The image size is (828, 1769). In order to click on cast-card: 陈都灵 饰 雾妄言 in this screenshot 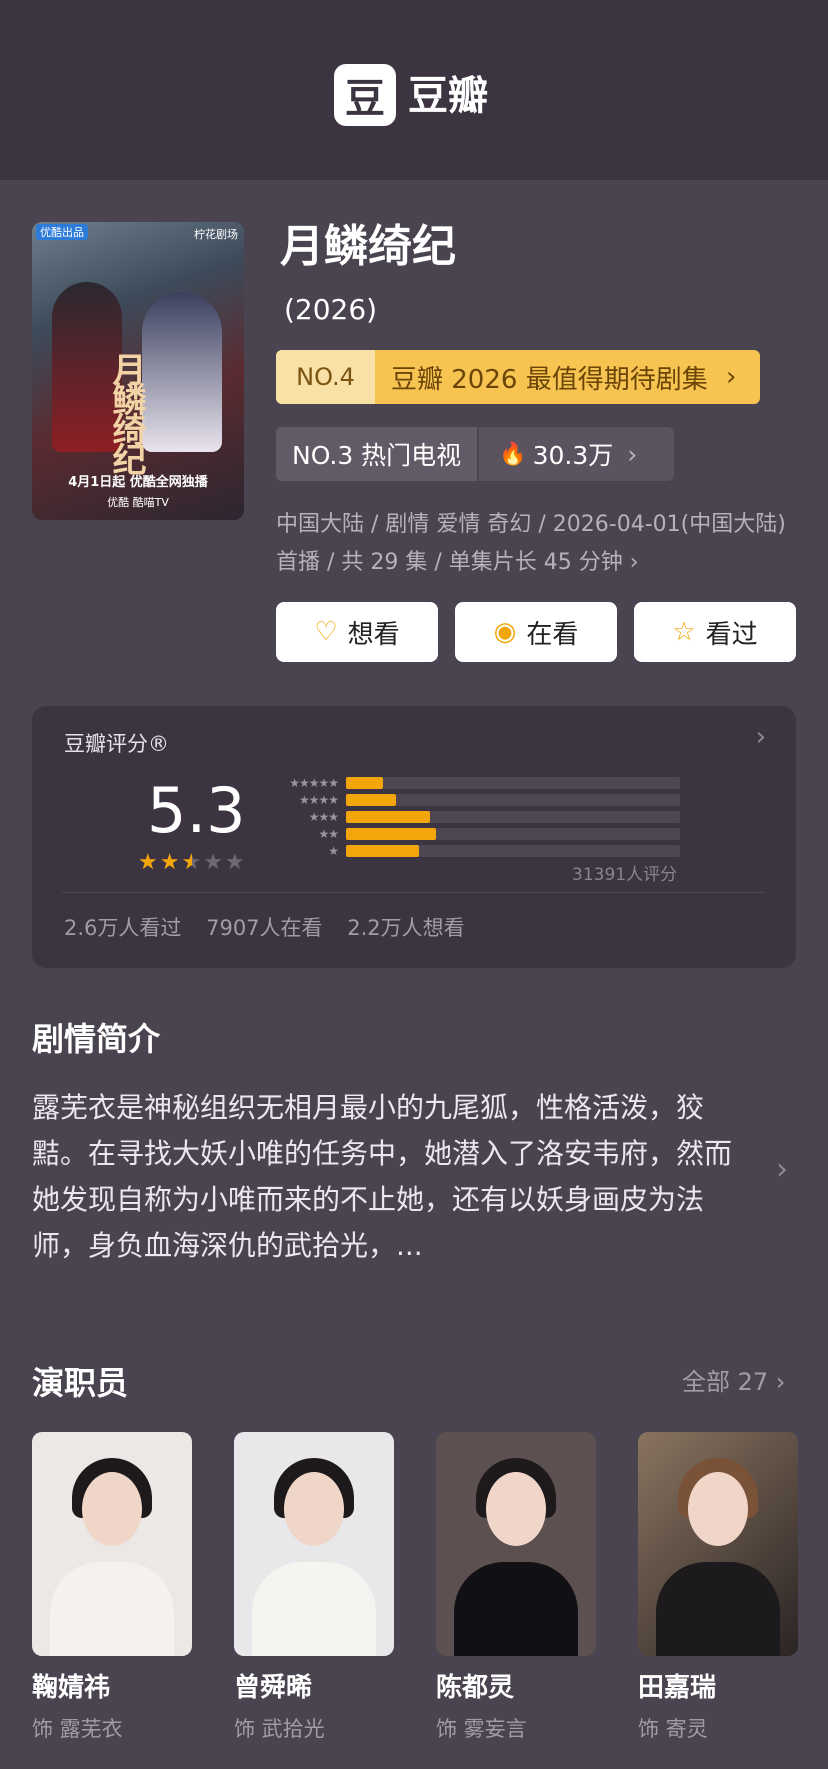, I will do `click(516, 1588)`.